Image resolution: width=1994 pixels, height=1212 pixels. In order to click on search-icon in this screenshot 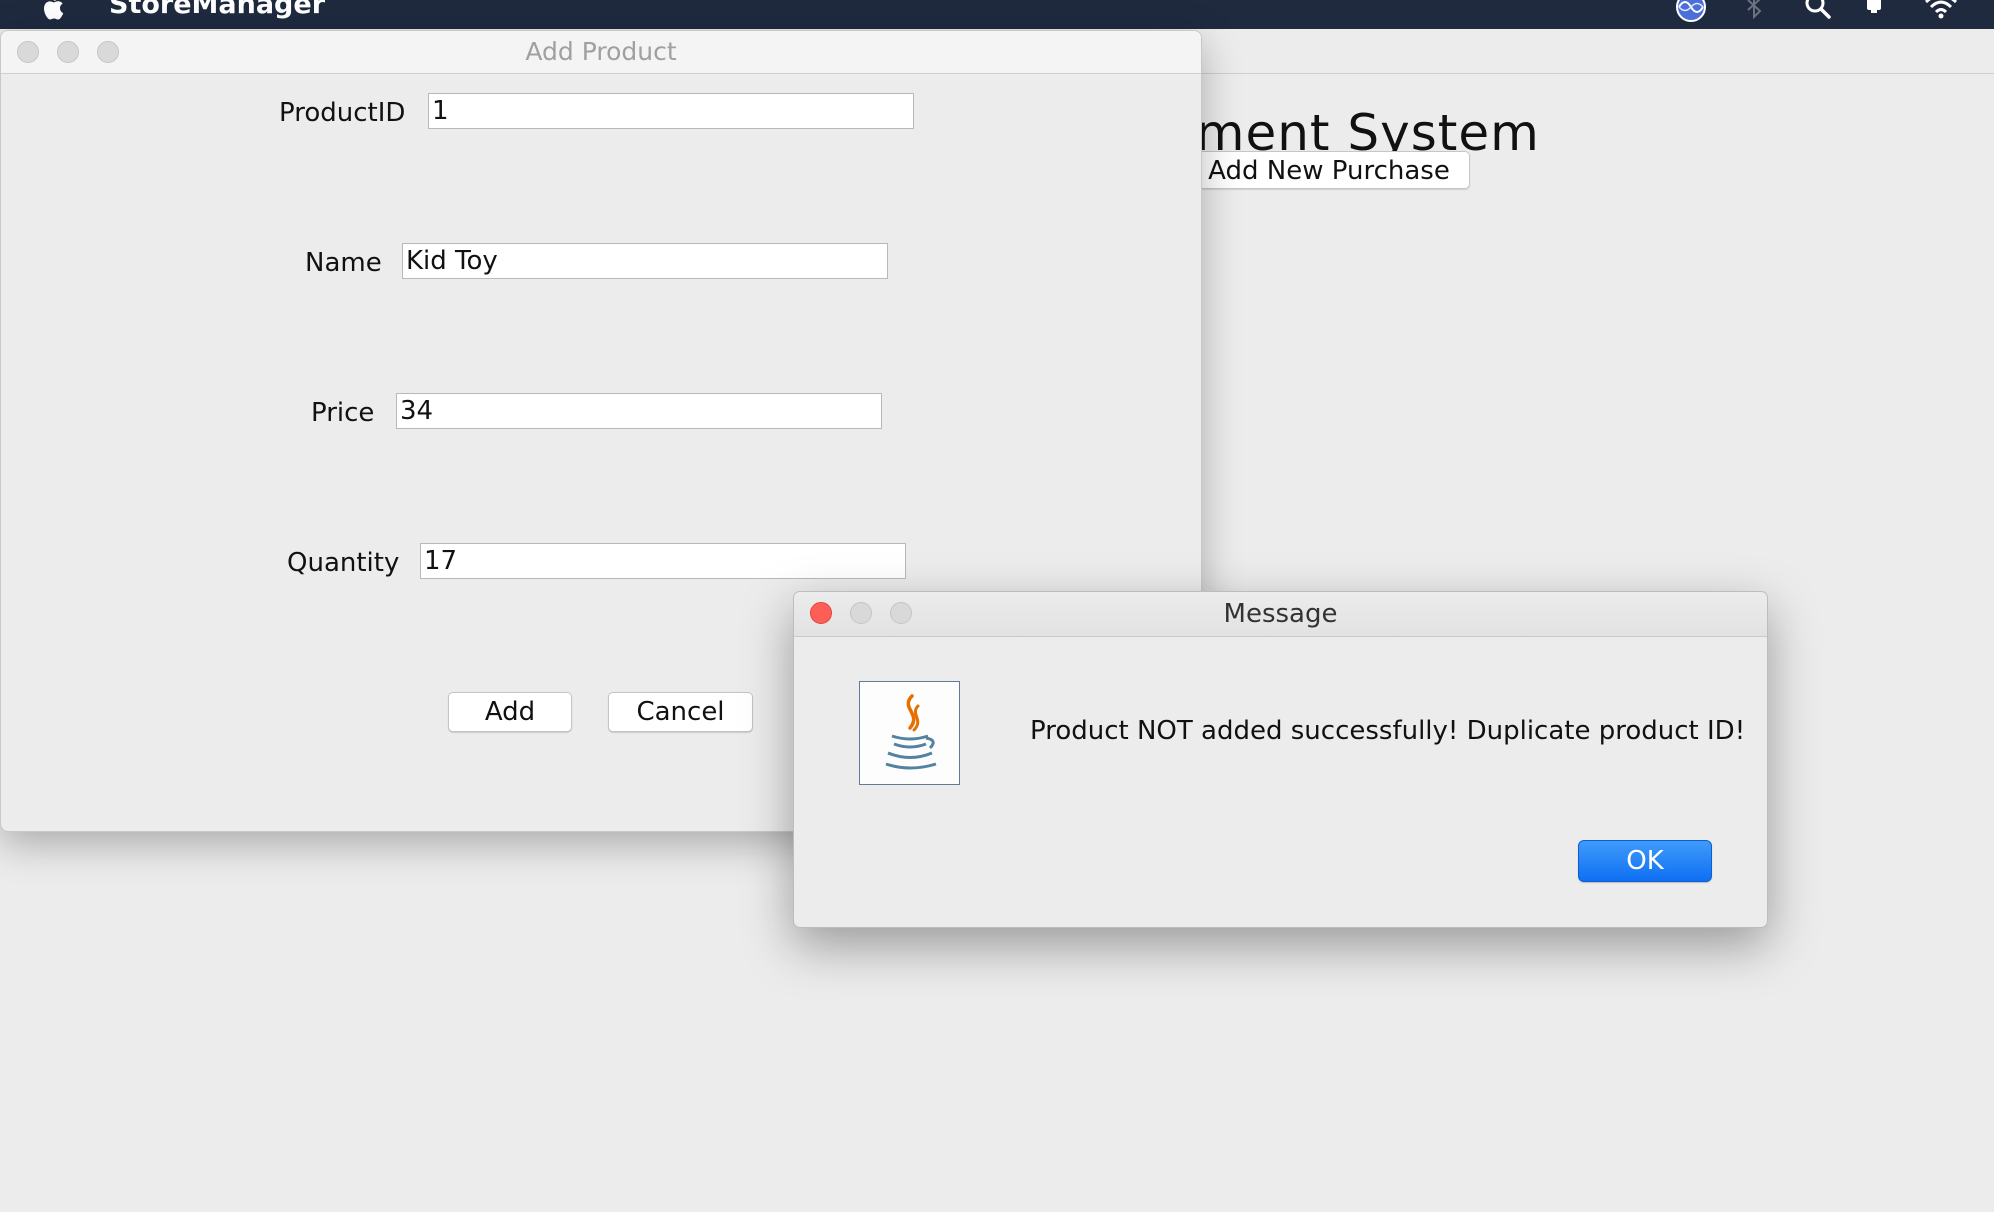, I will do `click(1818, 12)`.